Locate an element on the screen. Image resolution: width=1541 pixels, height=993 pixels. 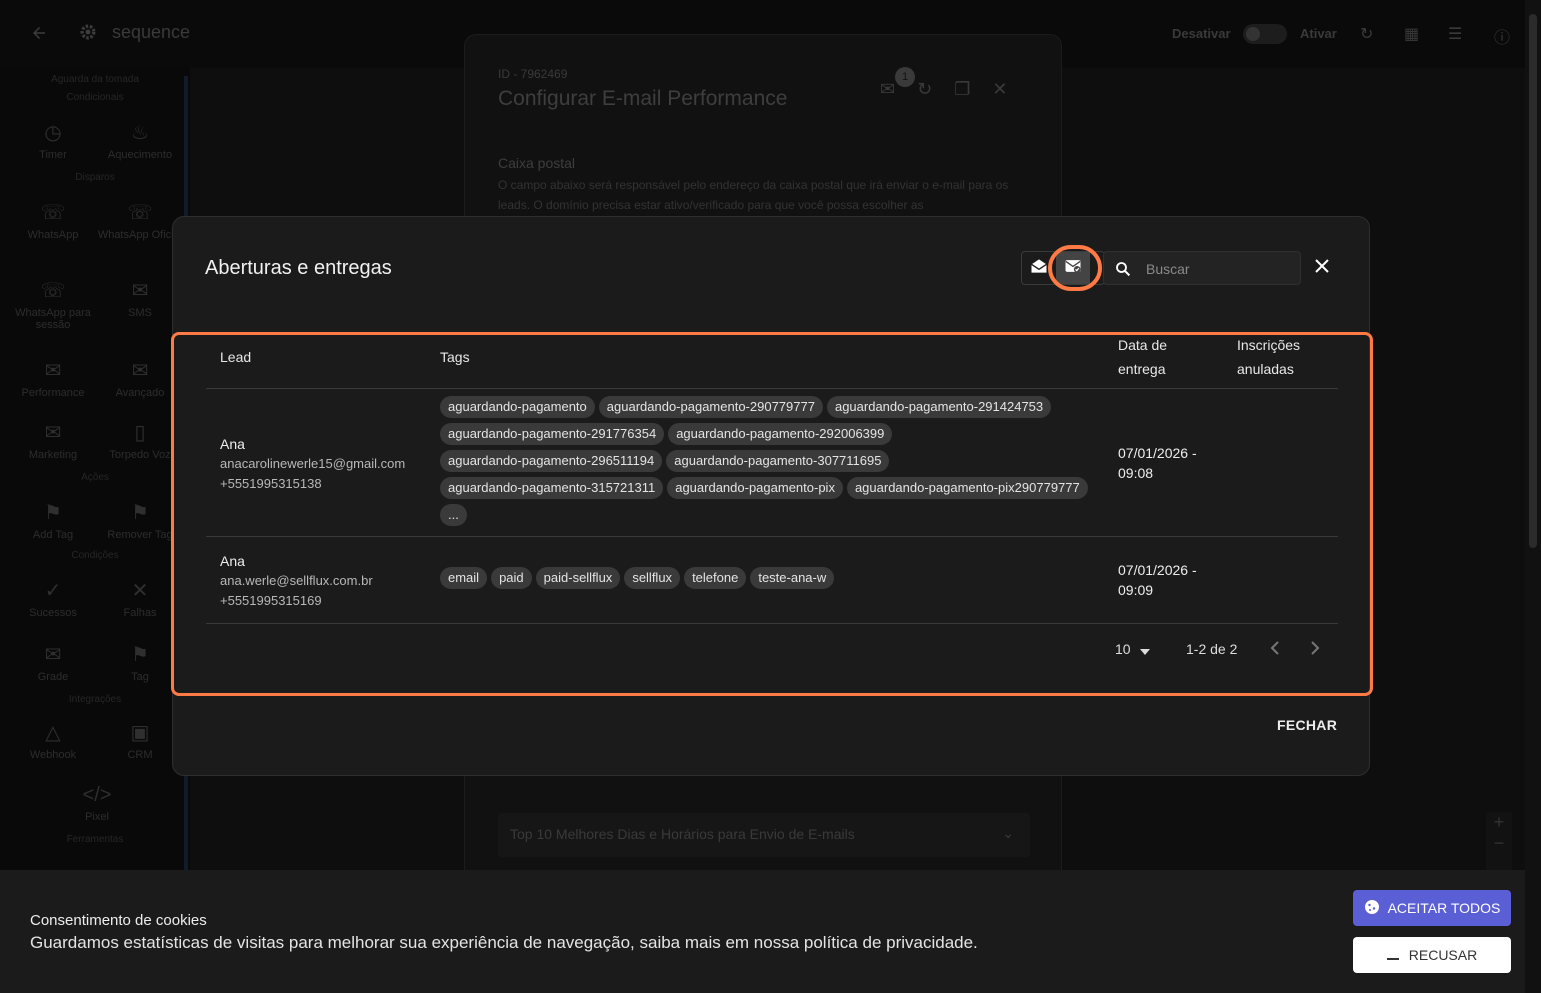
sidebar-item: ⚑ Add Tag is located at coordinates (53, 520).